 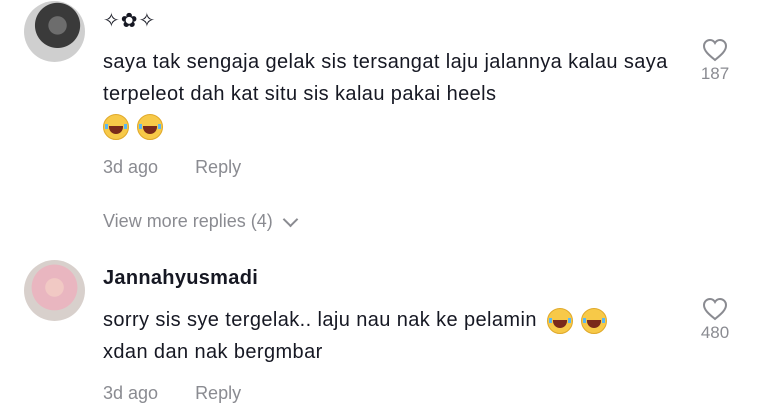 I want to click on chevron-down-icon, so click(x=290, y=219).